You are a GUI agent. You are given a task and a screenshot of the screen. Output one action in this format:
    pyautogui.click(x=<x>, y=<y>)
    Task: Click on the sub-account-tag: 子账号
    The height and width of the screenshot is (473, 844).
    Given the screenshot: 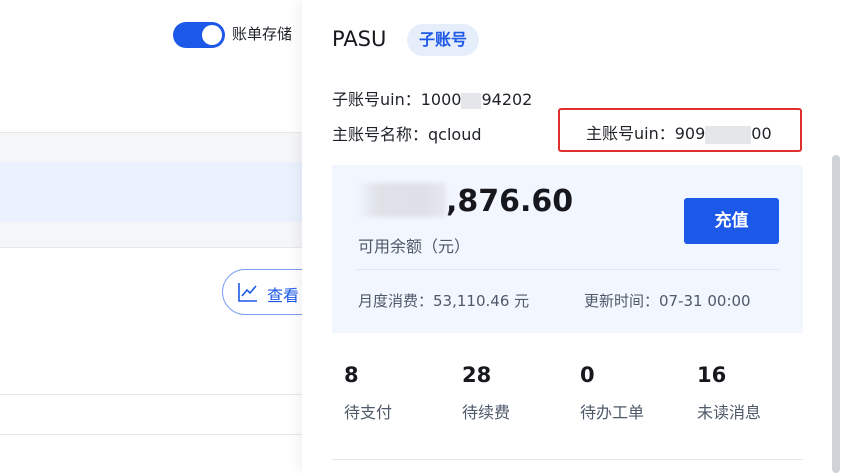 What is the action you would take?
    pyautogui.click(x=443, y=40)
    